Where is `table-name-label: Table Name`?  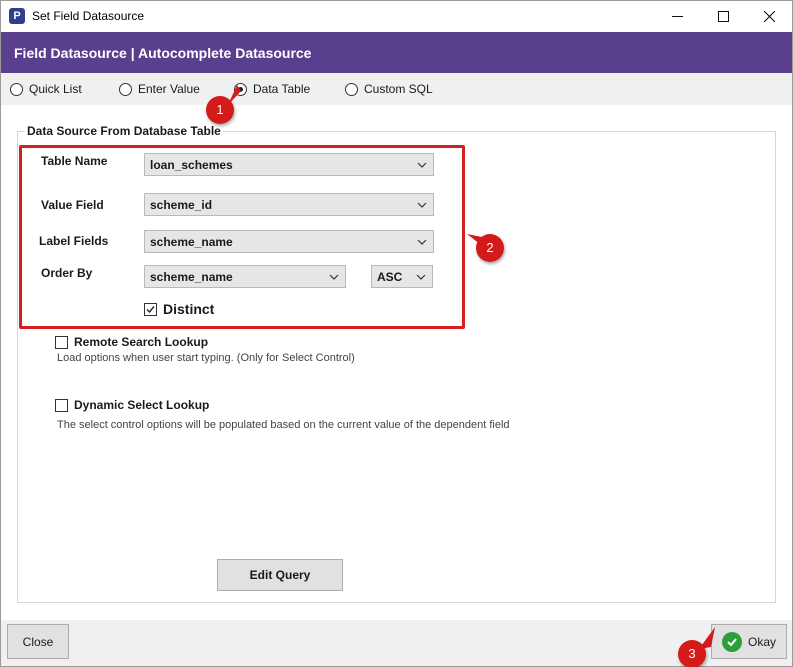 table-name-label: Table Name is located at coordinates (74, 161).